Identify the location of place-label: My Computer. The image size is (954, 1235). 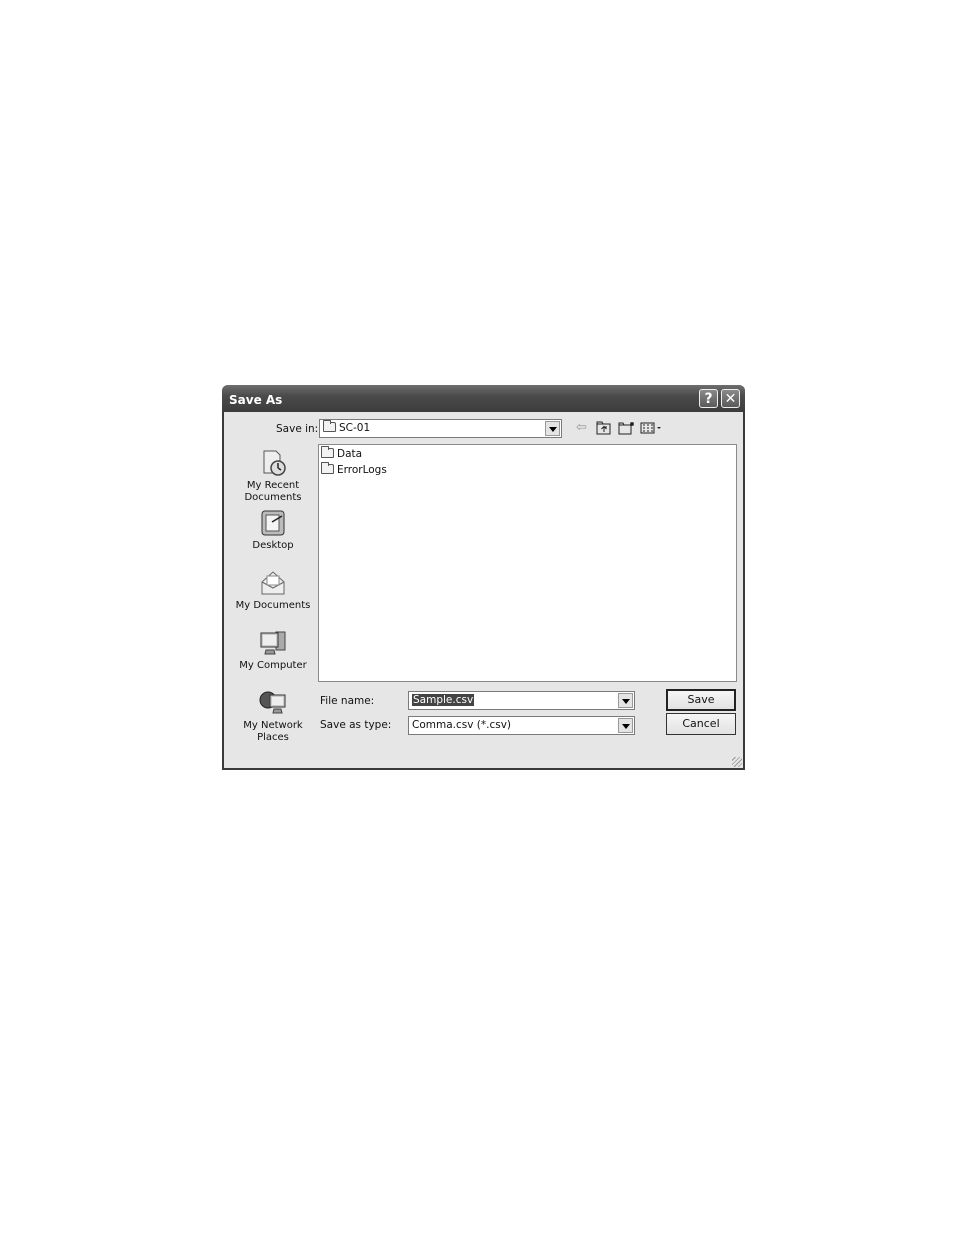
(273, 665).